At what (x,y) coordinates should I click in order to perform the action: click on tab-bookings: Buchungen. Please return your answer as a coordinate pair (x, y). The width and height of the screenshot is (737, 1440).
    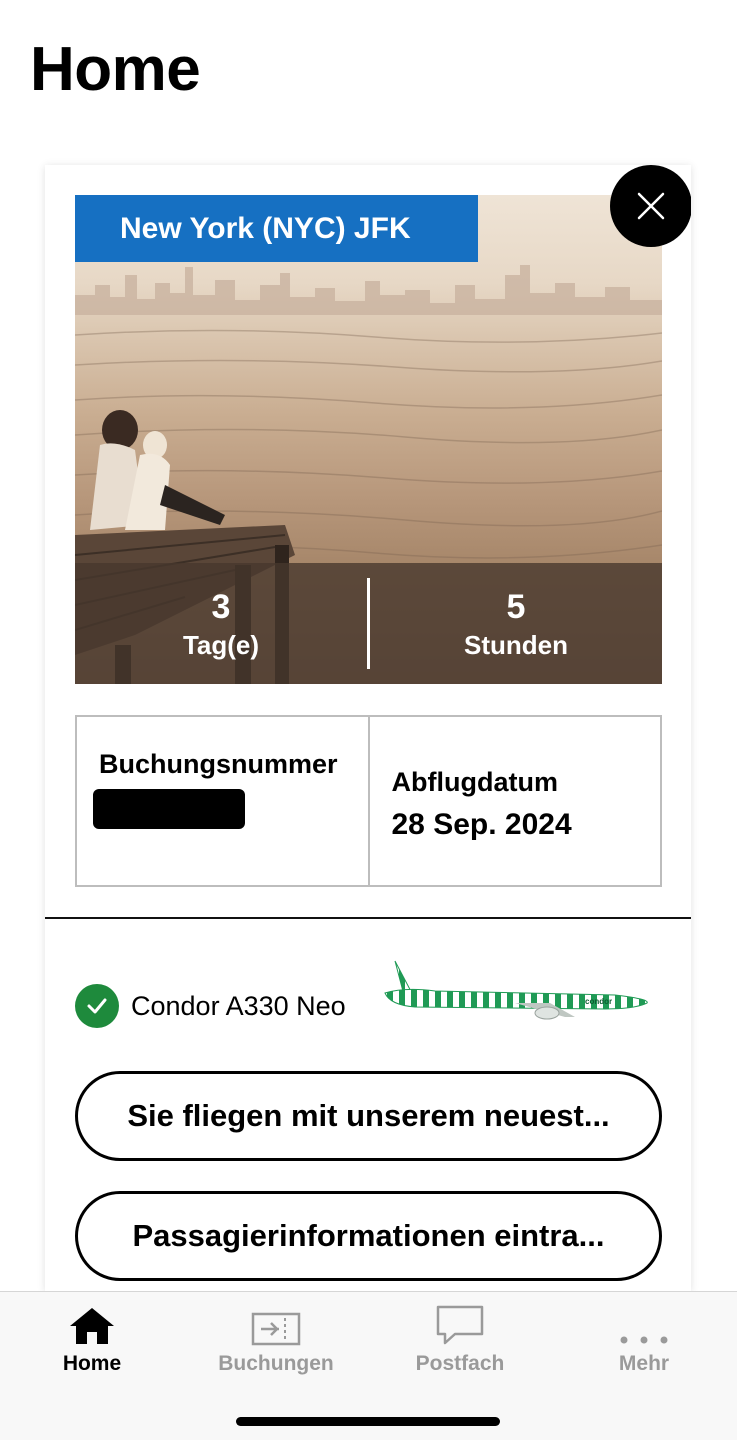
    Looking at the image, I should click on (276, 1342).